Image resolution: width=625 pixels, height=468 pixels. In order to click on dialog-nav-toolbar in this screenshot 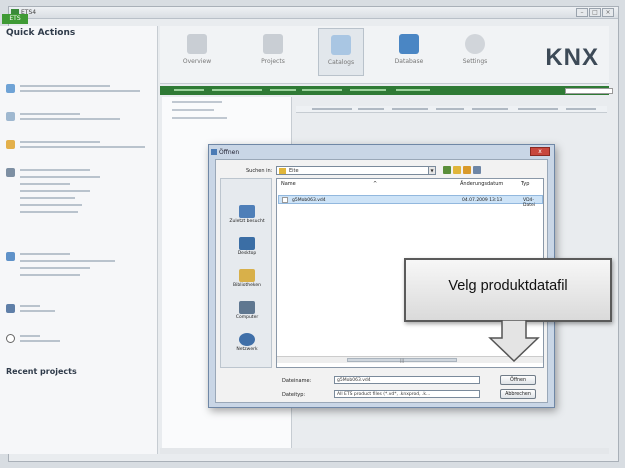, I will do `click(462, 170)`.